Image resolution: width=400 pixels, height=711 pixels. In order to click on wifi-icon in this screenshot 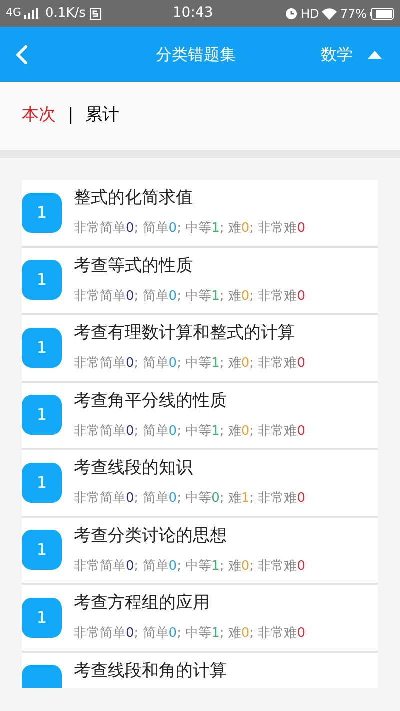, I will do `click(330, 14)`.